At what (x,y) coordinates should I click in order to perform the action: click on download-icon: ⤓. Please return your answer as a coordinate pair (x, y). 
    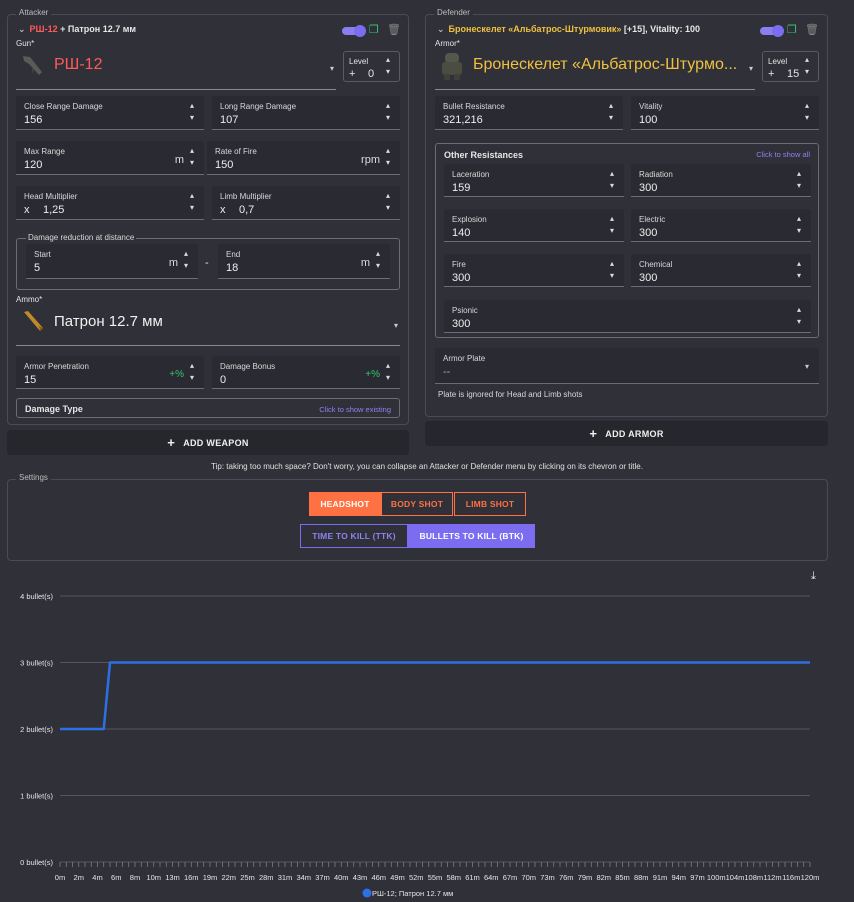
    Looking at the image, I should click on (813, 576).